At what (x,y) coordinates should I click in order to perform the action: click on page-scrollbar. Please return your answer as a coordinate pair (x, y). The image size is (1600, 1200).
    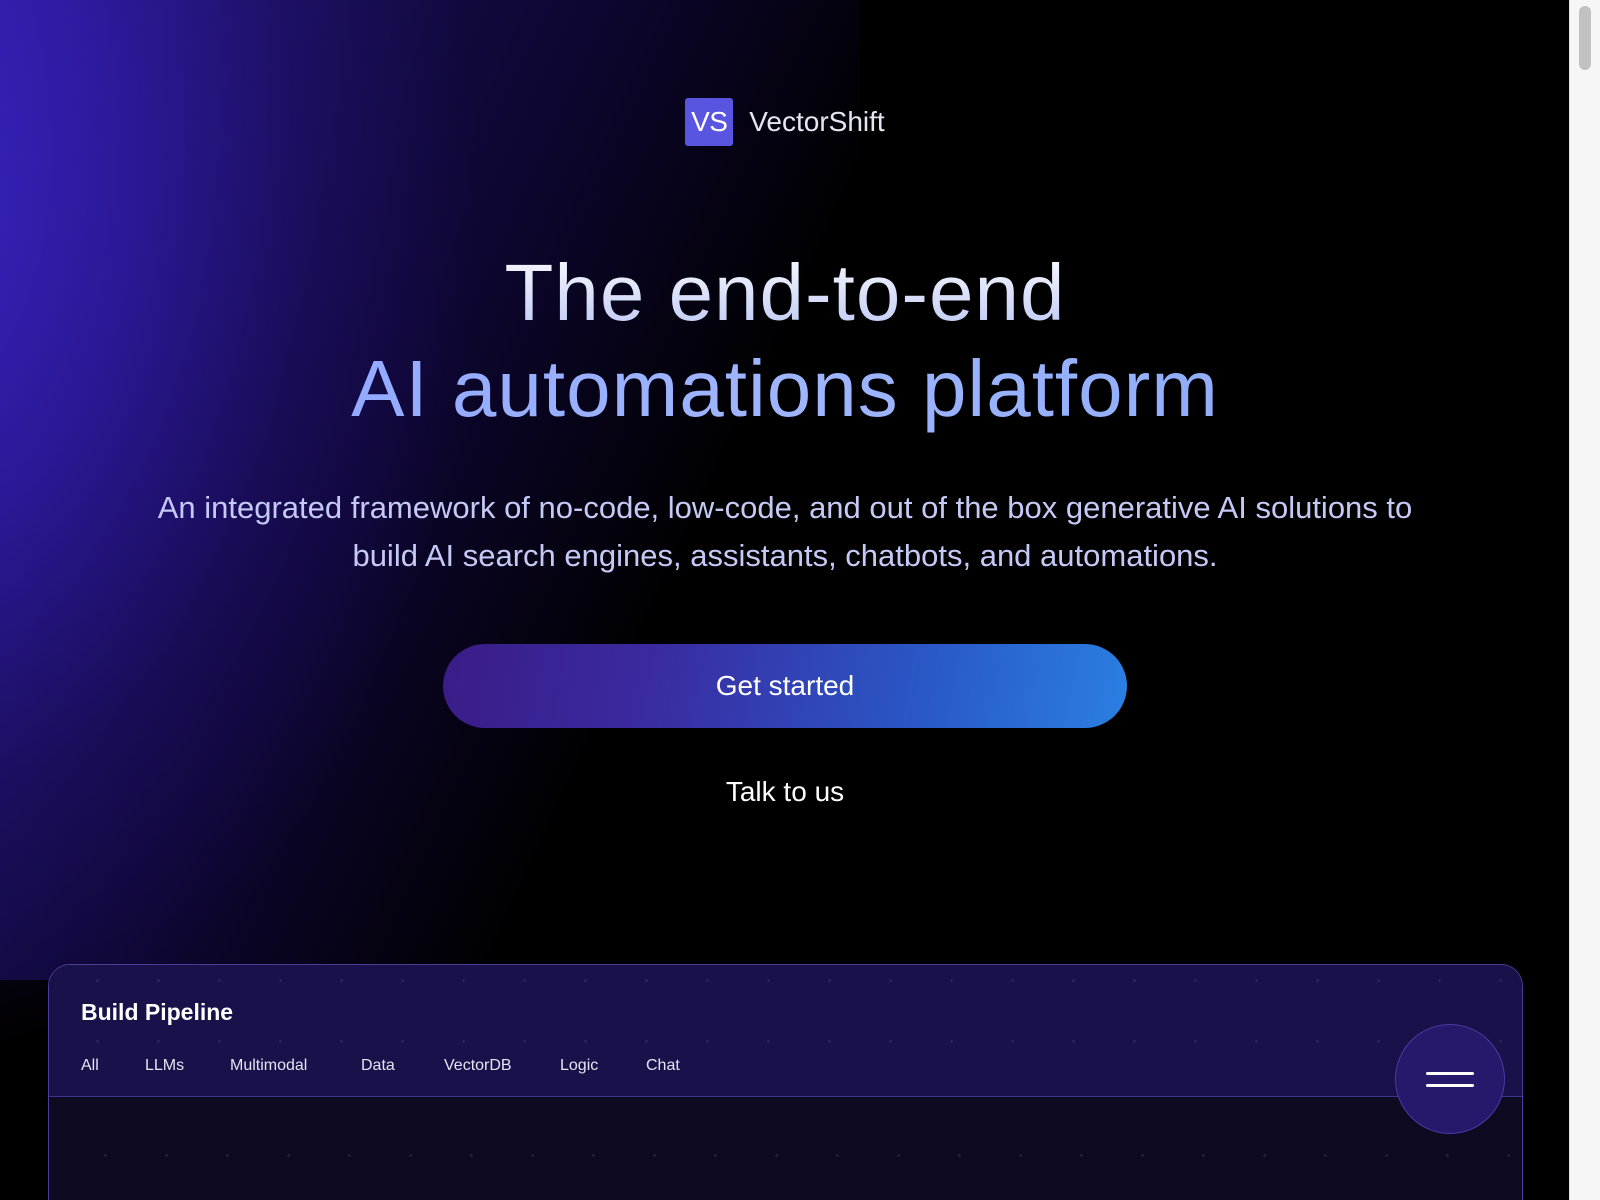
    Looking at the image, I should click on (1584, 600).